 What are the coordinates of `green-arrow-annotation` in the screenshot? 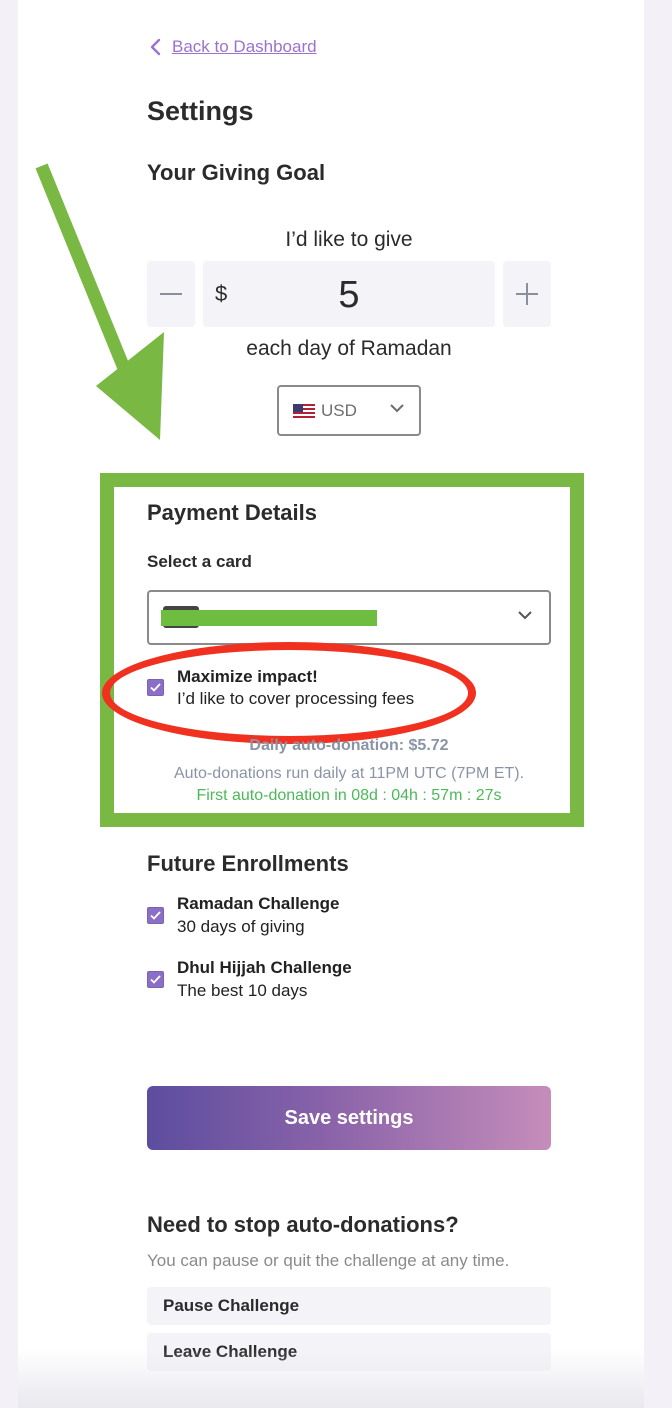 It's located at (99, 301).